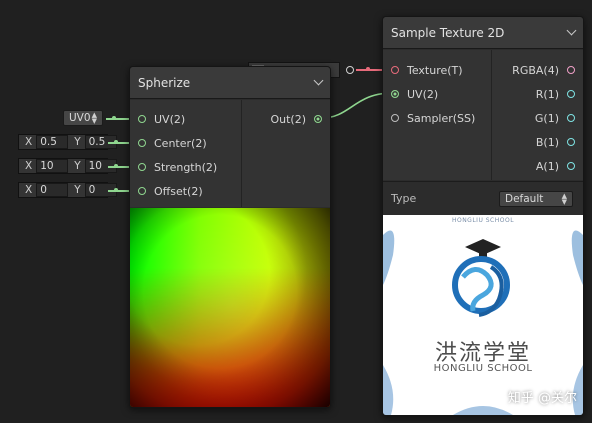 The height and width of the screenshot is (423, 592). What do you see at coordinates (77, 142) in the screenshot?
I see `center-y-label: Y` at bounding box center [77, 142].